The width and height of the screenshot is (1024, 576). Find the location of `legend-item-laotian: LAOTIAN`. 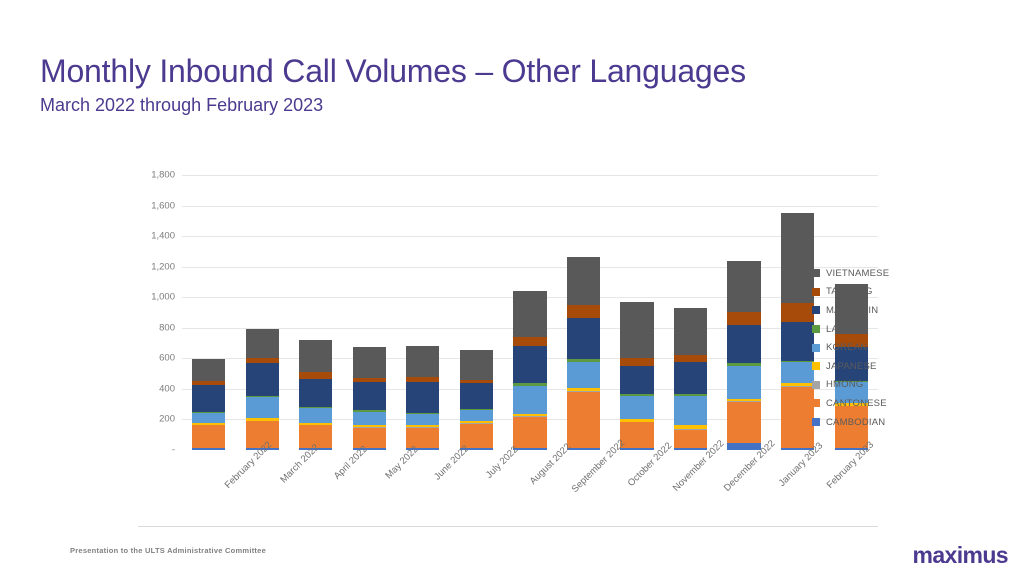

legend-item-laotian: LAOTIAN is located at coordinates (850, 329).